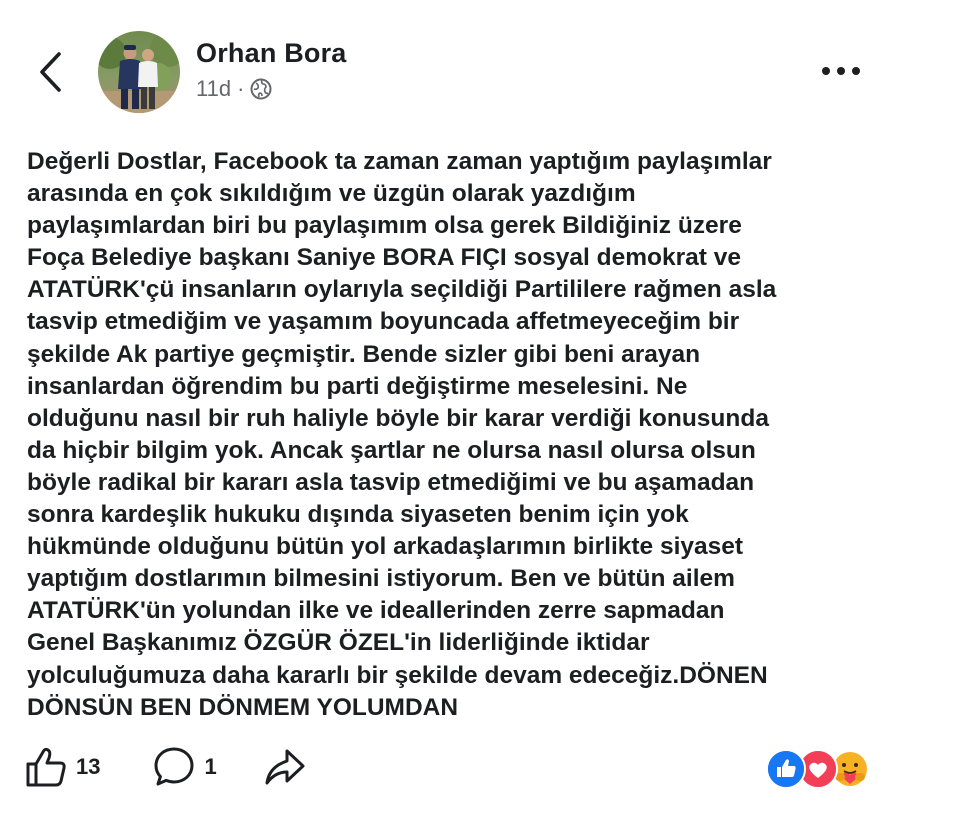  I want to click on back-button, so click(50, 72).